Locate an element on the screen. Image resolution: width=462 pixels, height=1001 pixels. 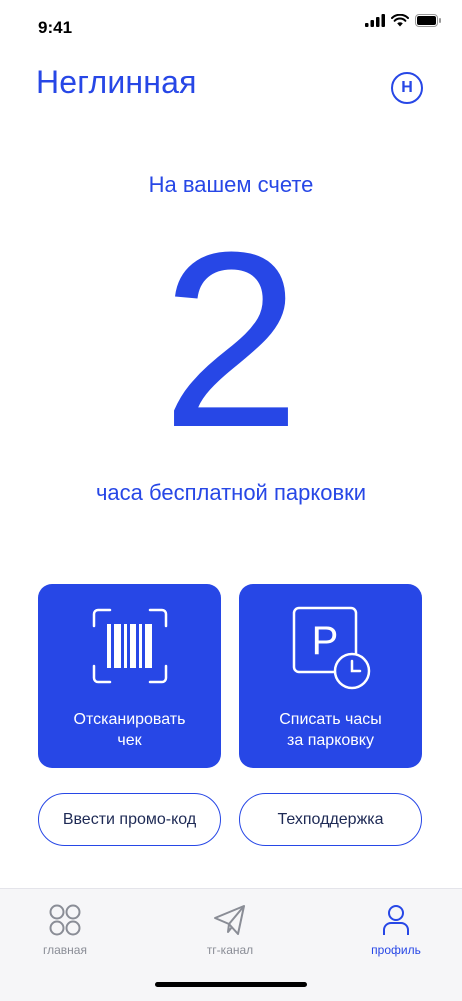
parking-clock-icon: P is located at coordinates (331, 648).